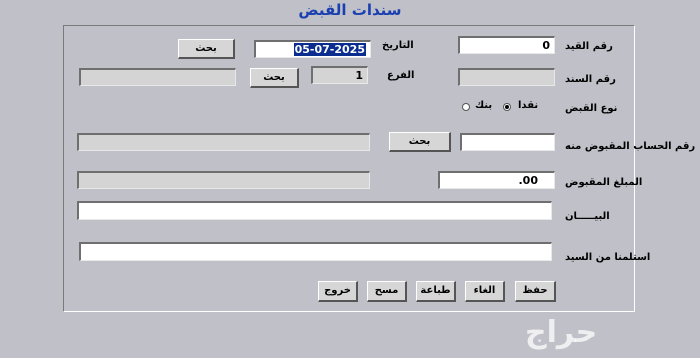 This screenshot has width=700, height=358. Describe the element at coordinates (561, 332) in the screenshot. I see `watermark-logo: حراج` at that location.